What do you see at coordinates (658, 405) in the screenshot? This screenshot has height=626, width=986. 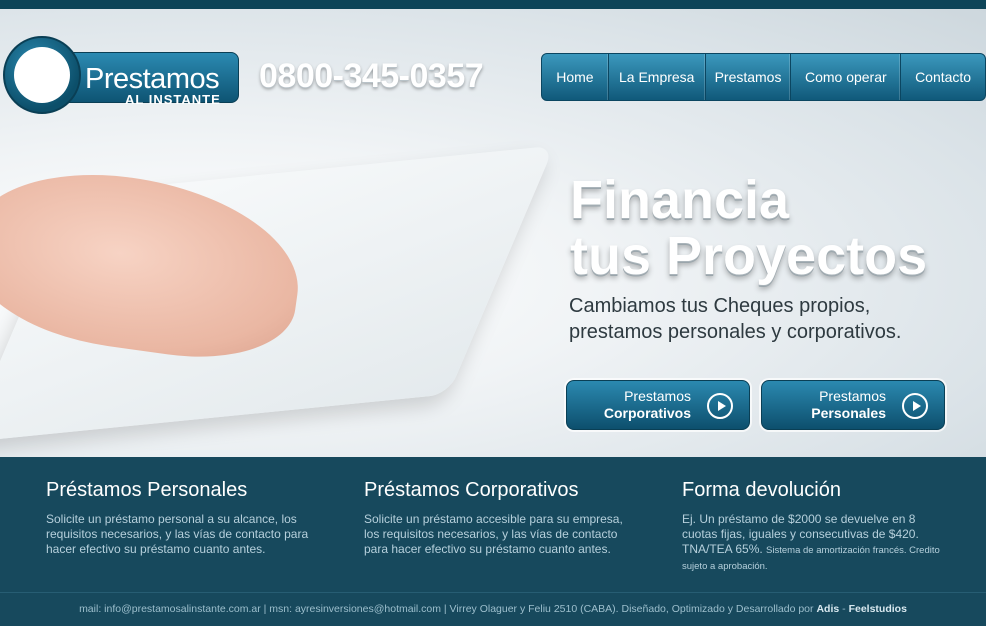 I see `cta-prestamos-corporativos-button: Prestamos Corporativos` at bounding box center [658, 405].